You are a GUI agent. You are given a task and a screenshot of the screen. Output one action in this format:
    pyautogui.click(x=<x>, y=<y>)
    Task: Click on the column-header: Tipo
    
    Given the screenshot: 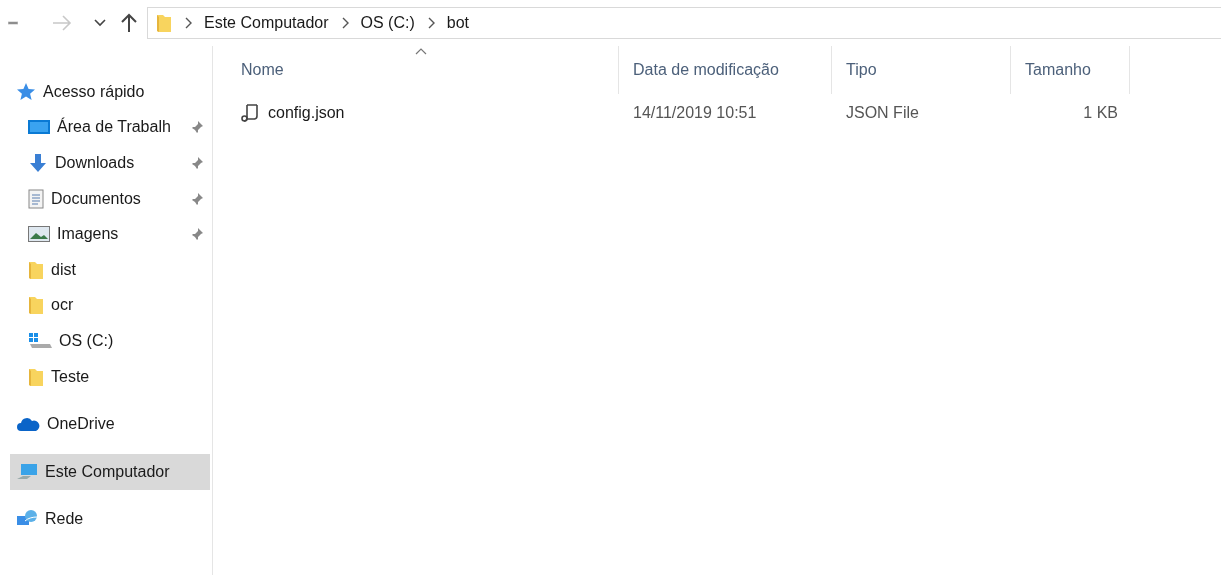 What is the action you would take?
    pyautogui.click(x=921, y=70)
    